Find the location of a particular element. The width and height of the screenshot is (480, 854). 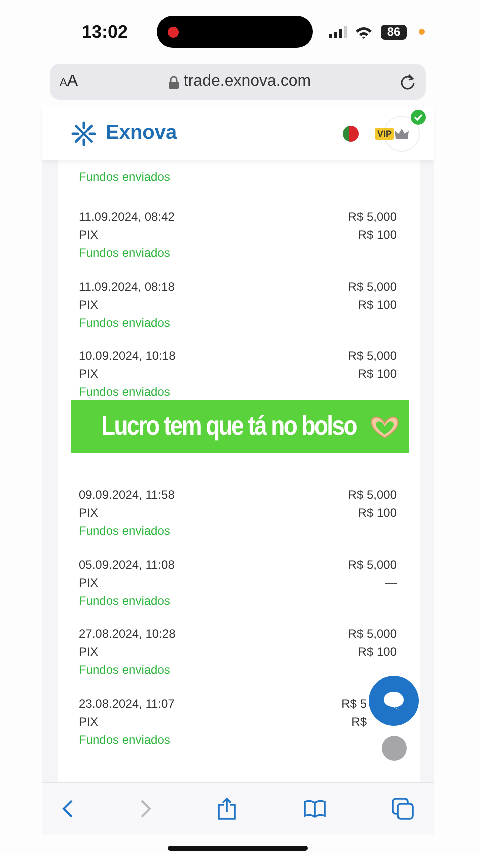

flag-icon is located at coordinates (351, 134).